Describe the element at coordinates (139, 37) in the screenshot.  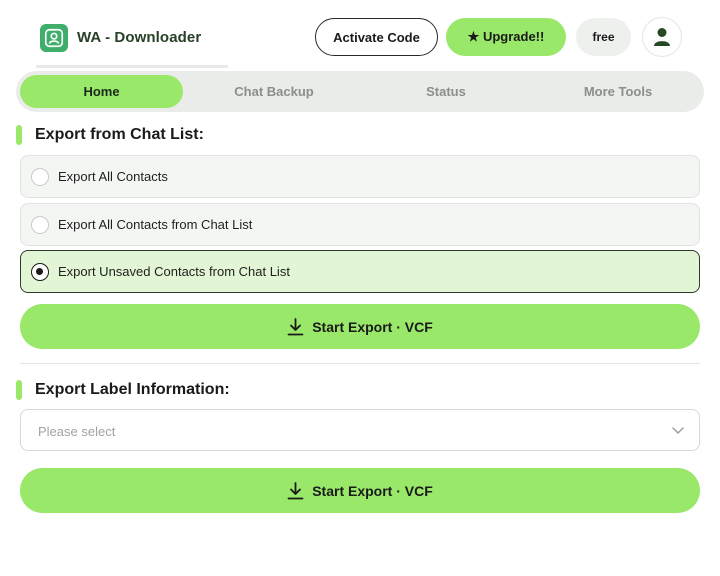
I see `app-title: WA - Downloader` at that location.